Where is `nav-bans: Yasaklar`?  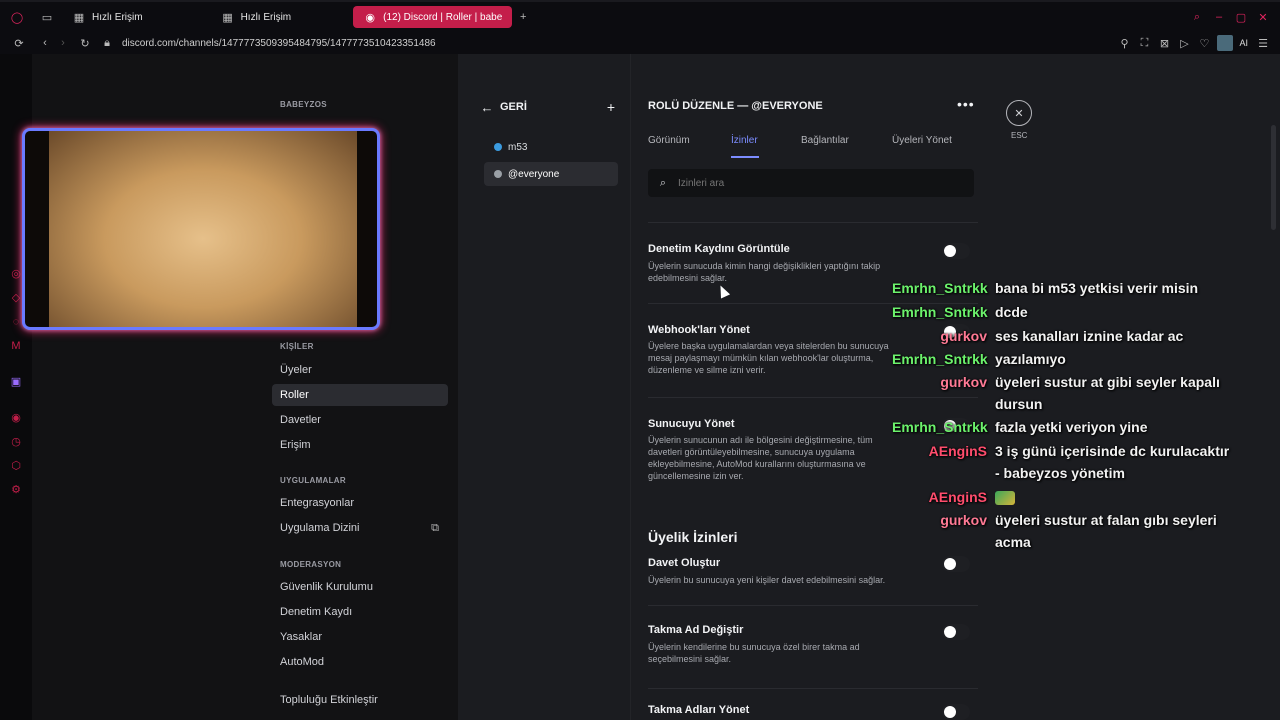 nav-bans: Yasaklar is located at coordinates (360, 637).